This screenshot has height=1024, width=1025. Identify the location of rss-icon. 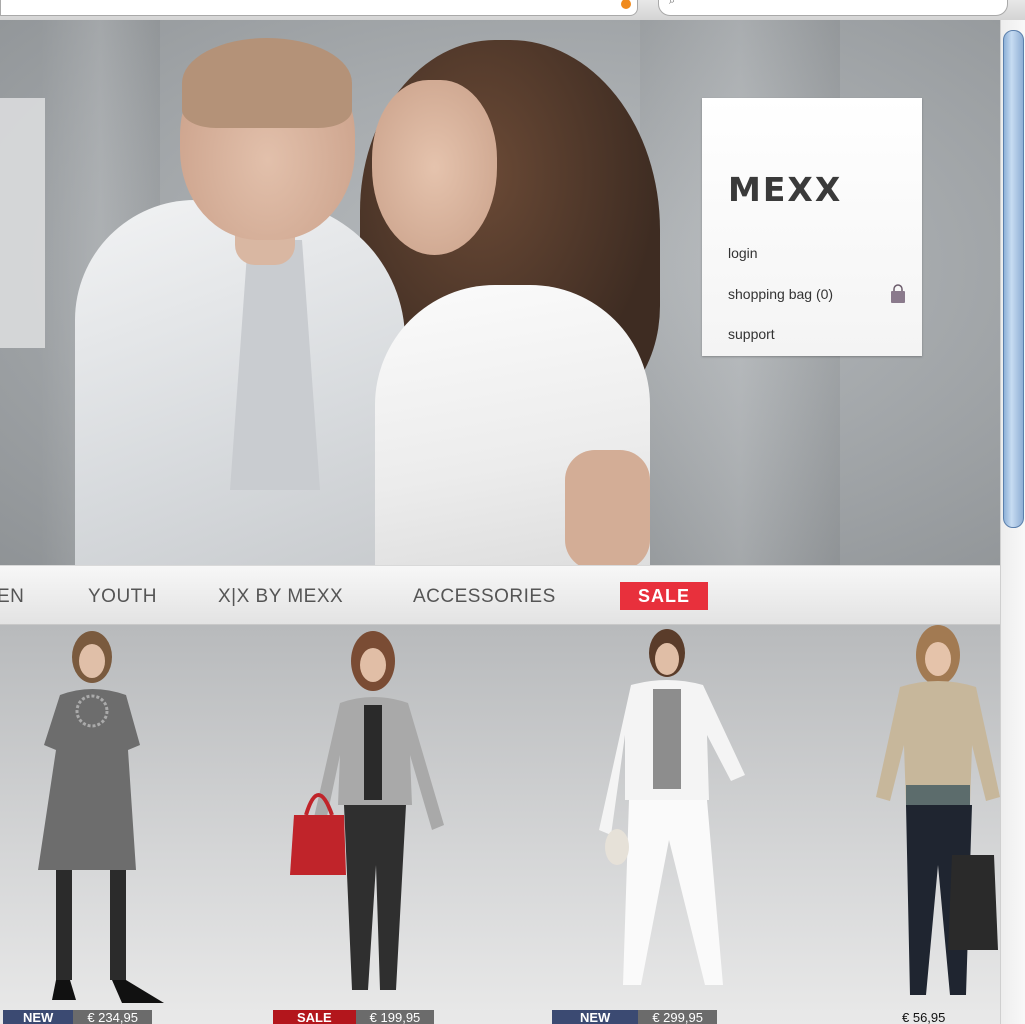
(626, 4).